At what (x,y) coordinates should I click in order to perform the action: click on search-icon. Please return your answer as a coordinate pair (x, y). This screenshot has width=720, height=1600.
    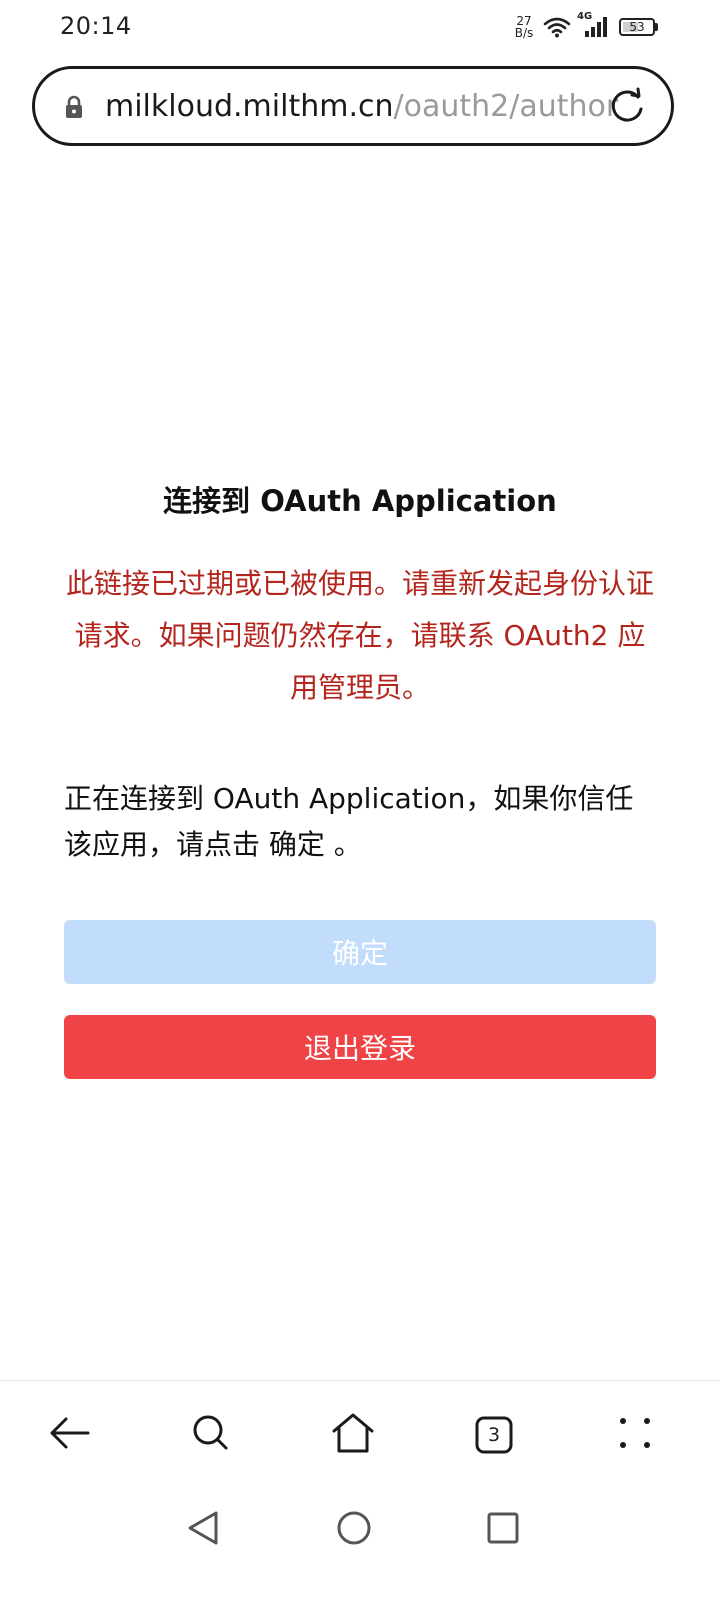
    Looking at the image, I should click on (211, 1435).